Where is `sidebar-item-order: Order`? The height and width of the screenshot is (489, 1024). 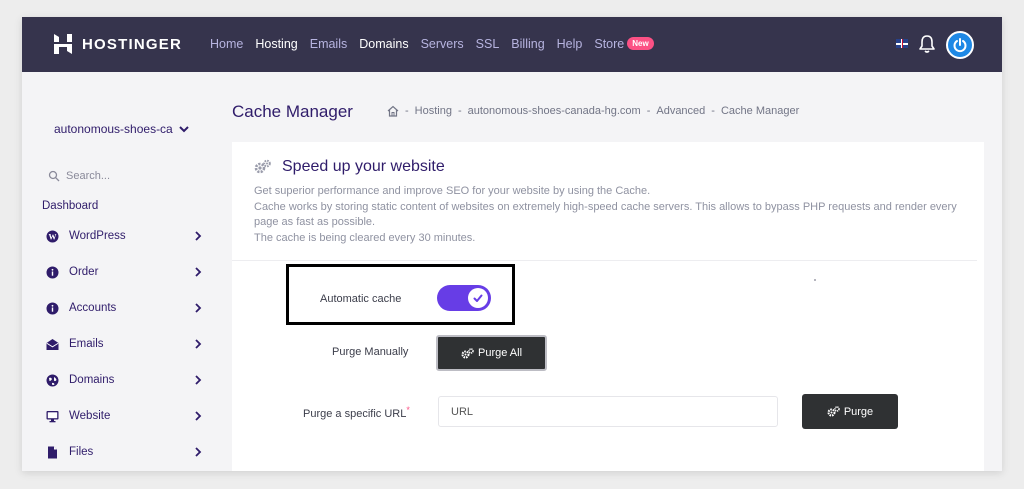 sidebar-item-order: Order is located at coordinates (127, 272).